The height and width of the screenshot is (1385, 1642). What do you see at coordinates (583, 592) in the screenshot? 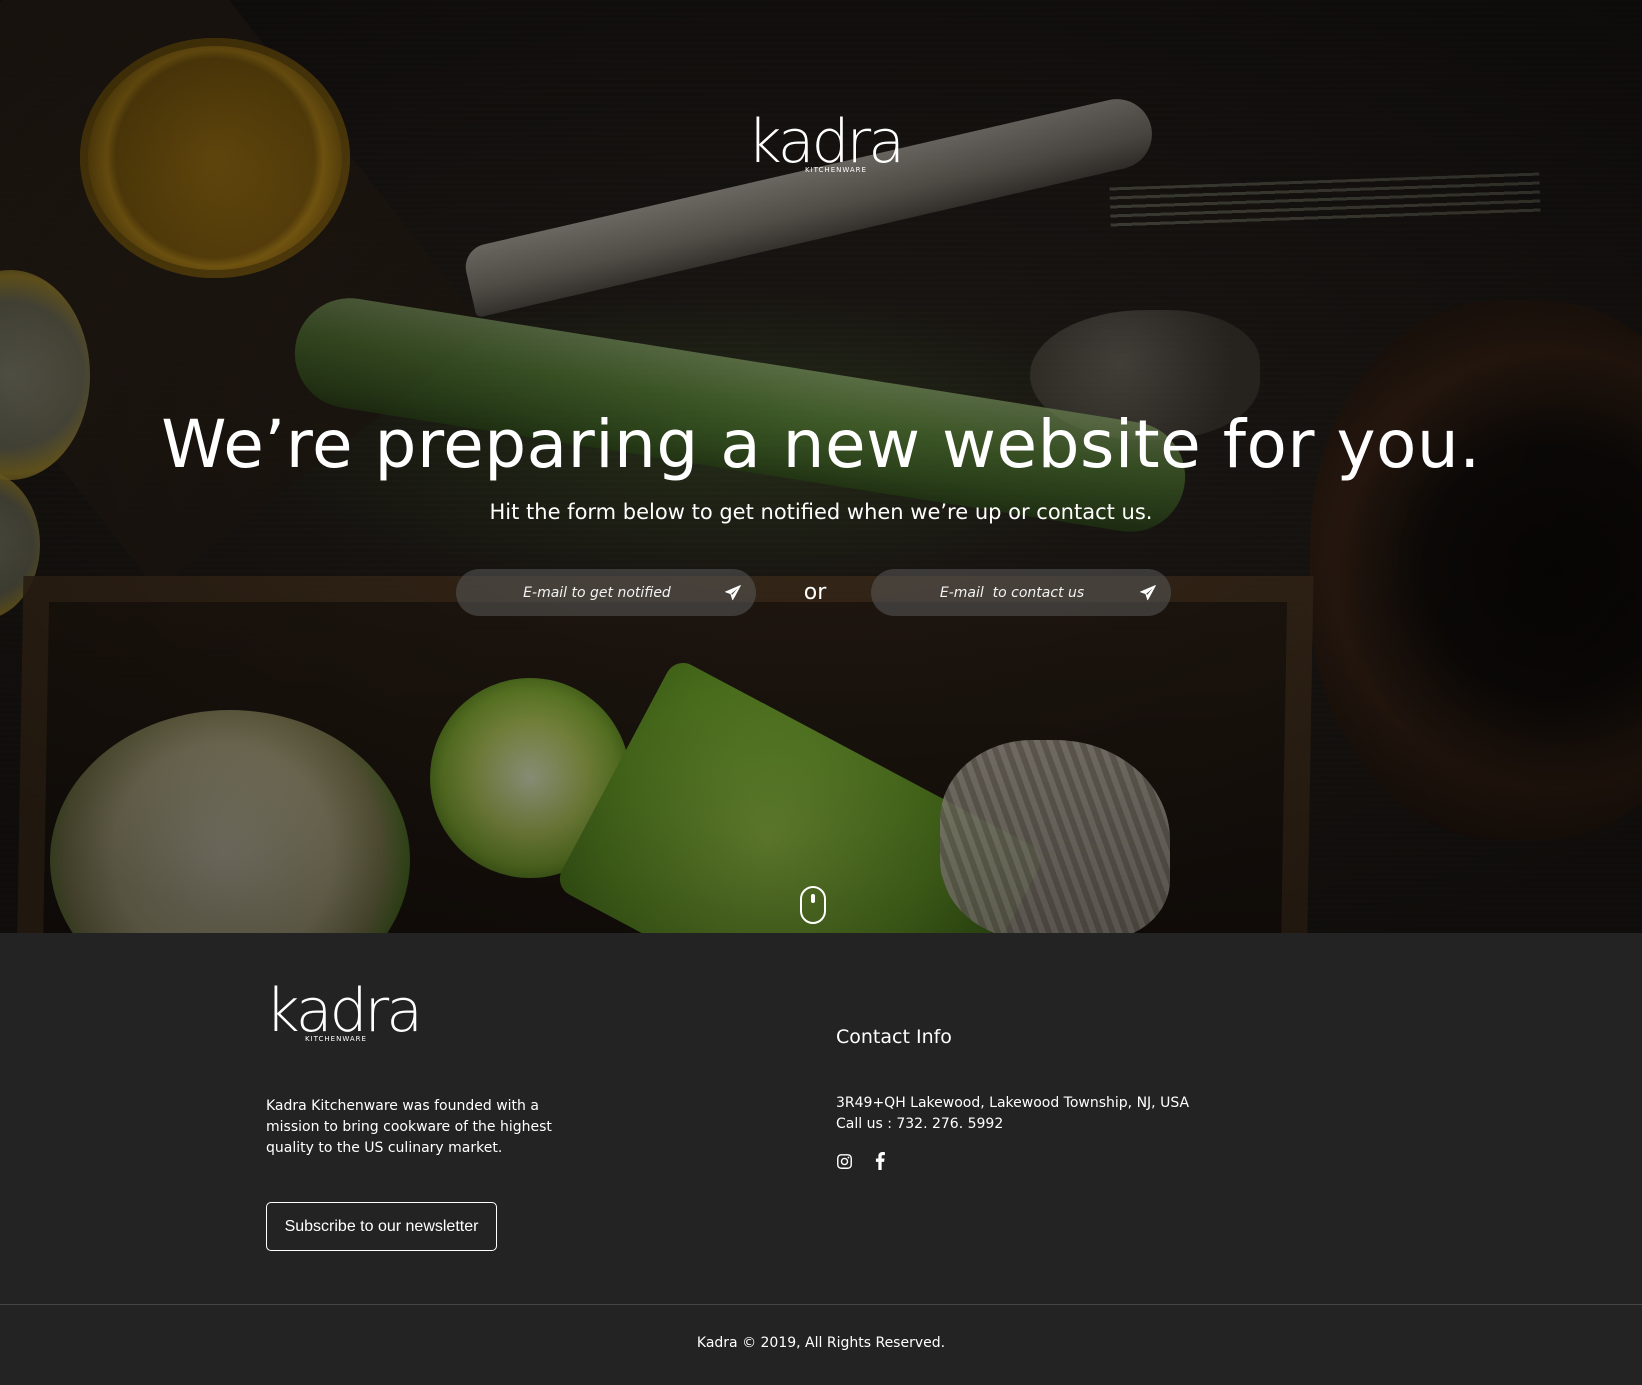
I see `notify-email-input` at bounding box center [583, 592].